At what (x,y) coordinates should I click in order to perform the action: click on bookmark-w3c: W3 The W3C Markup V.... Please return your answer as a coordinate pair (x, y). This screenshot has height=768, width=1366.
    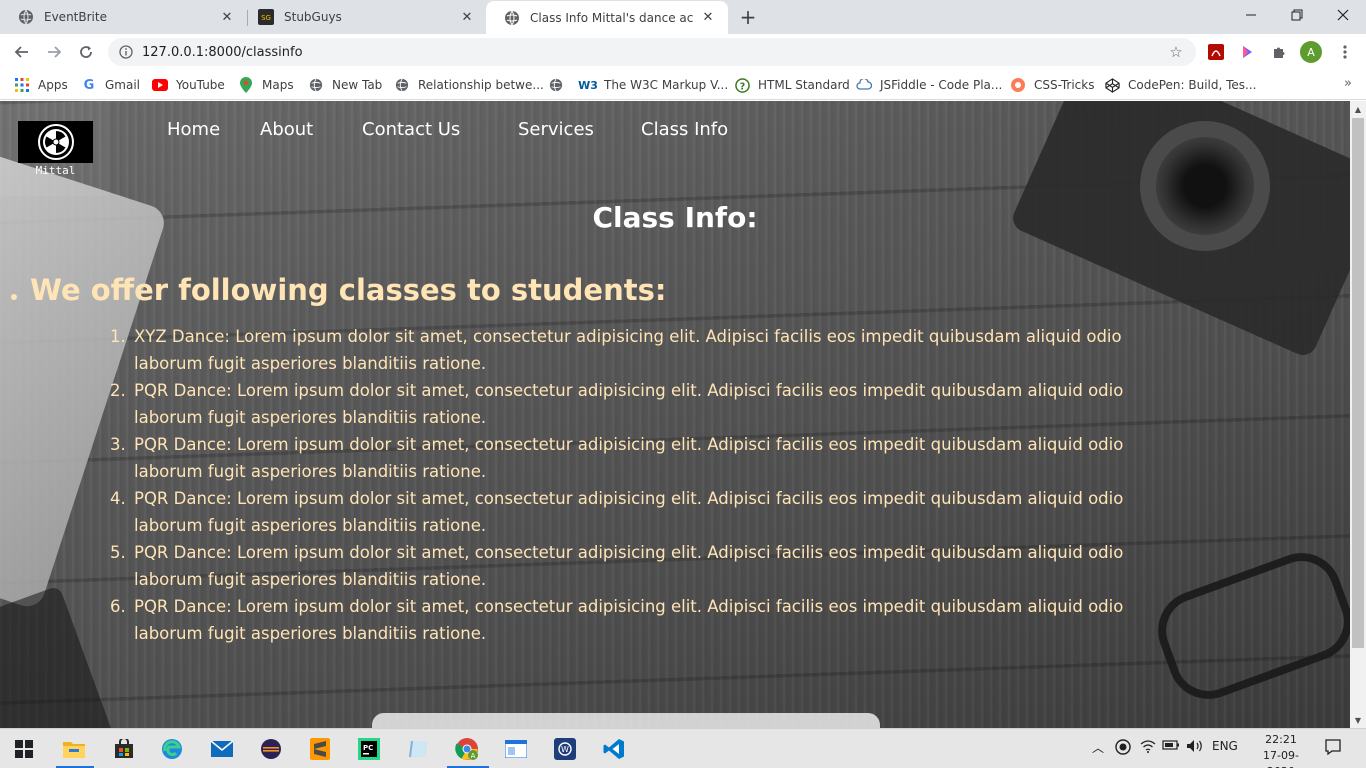
    Looking at the image, I should click on (653, 85).